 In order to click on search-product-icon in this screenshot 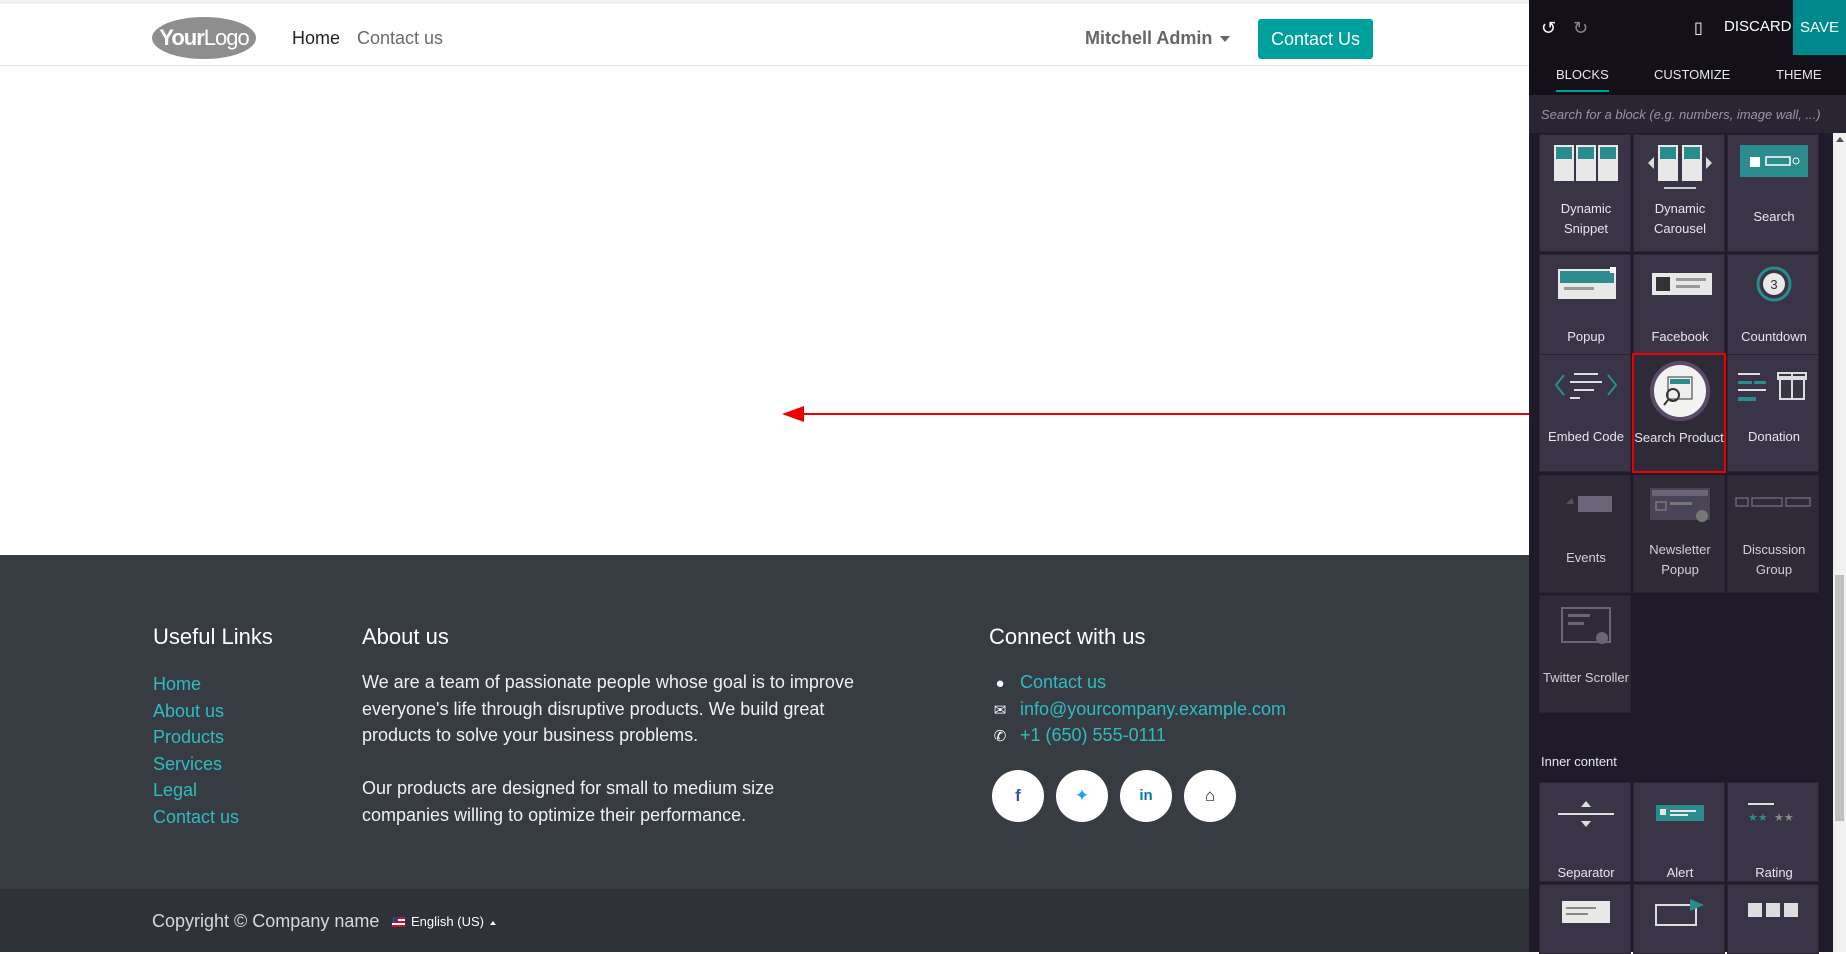, I will do `click(1680, 391)`.